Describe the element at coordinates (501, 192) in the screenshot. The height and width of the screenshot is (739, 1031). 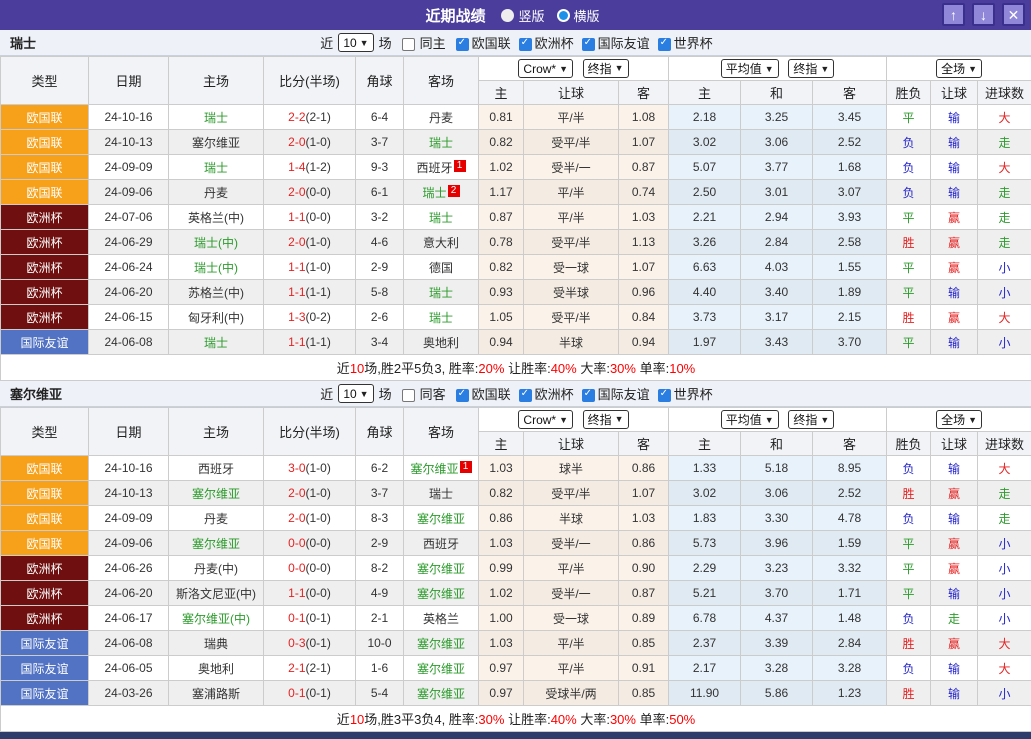
I see `odds-home: 1.17` at that location.